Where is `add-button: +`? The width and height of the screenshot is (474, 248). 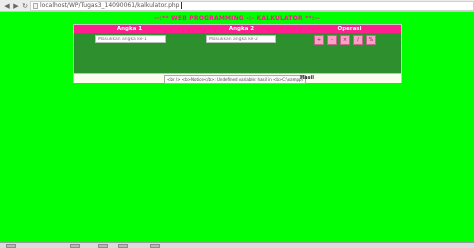 add-button: + is located at coordinates (319, 40).